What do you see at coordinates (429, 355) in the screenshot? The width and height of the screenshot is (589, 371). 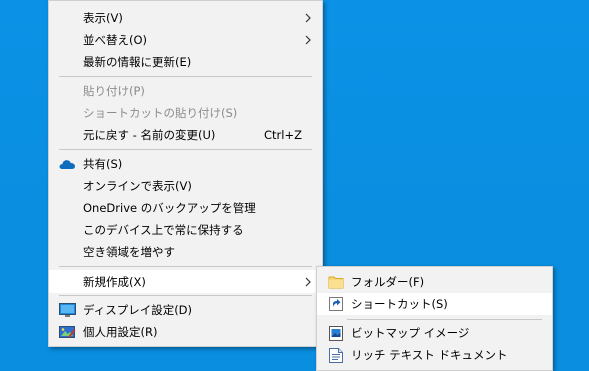 I see `submenu-item-label: リッチ テキスト ドキュメント` at bounding box center [429, 355].